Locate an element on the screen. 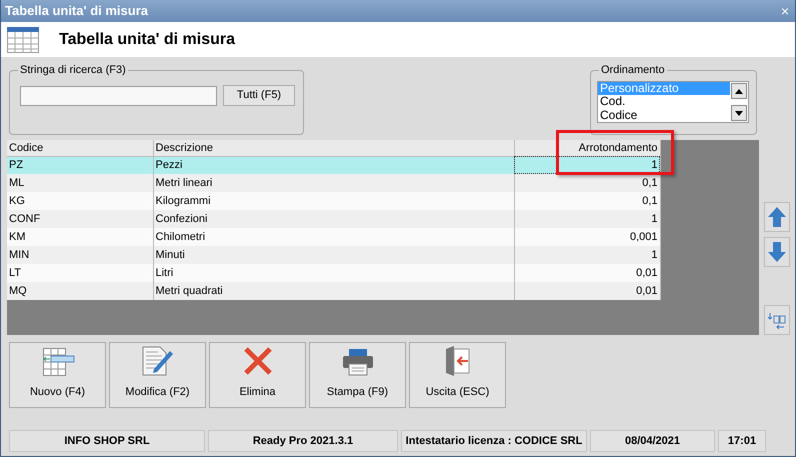 The height and width of the screenshot is (457, 796). table-cell: KG is located at coordinates (80, 201).